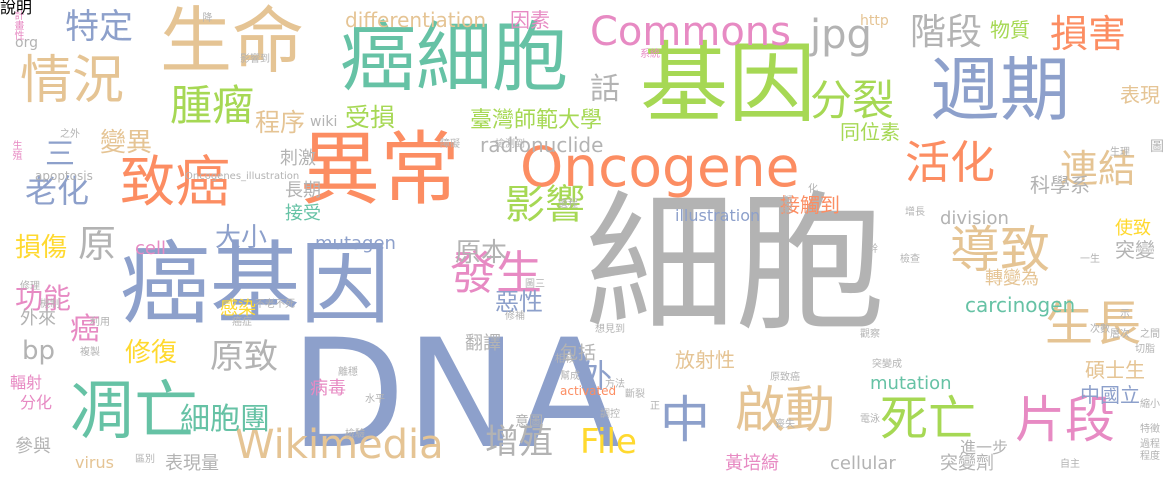  What do you see at coordinates (1120, 334) in the screenshot?
I see `word: 層次` at bounding box center [1120, 334].